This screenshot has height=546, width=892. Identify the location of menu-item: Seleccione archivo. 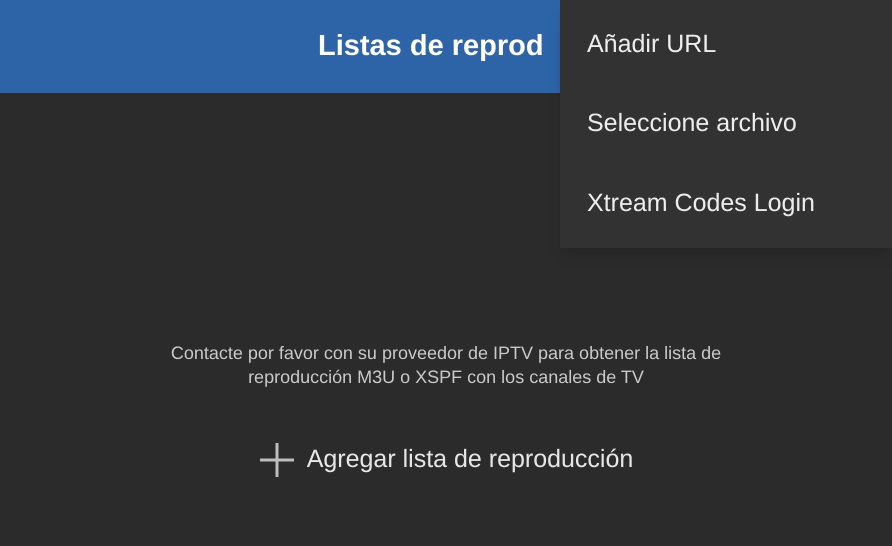
(726, 124).